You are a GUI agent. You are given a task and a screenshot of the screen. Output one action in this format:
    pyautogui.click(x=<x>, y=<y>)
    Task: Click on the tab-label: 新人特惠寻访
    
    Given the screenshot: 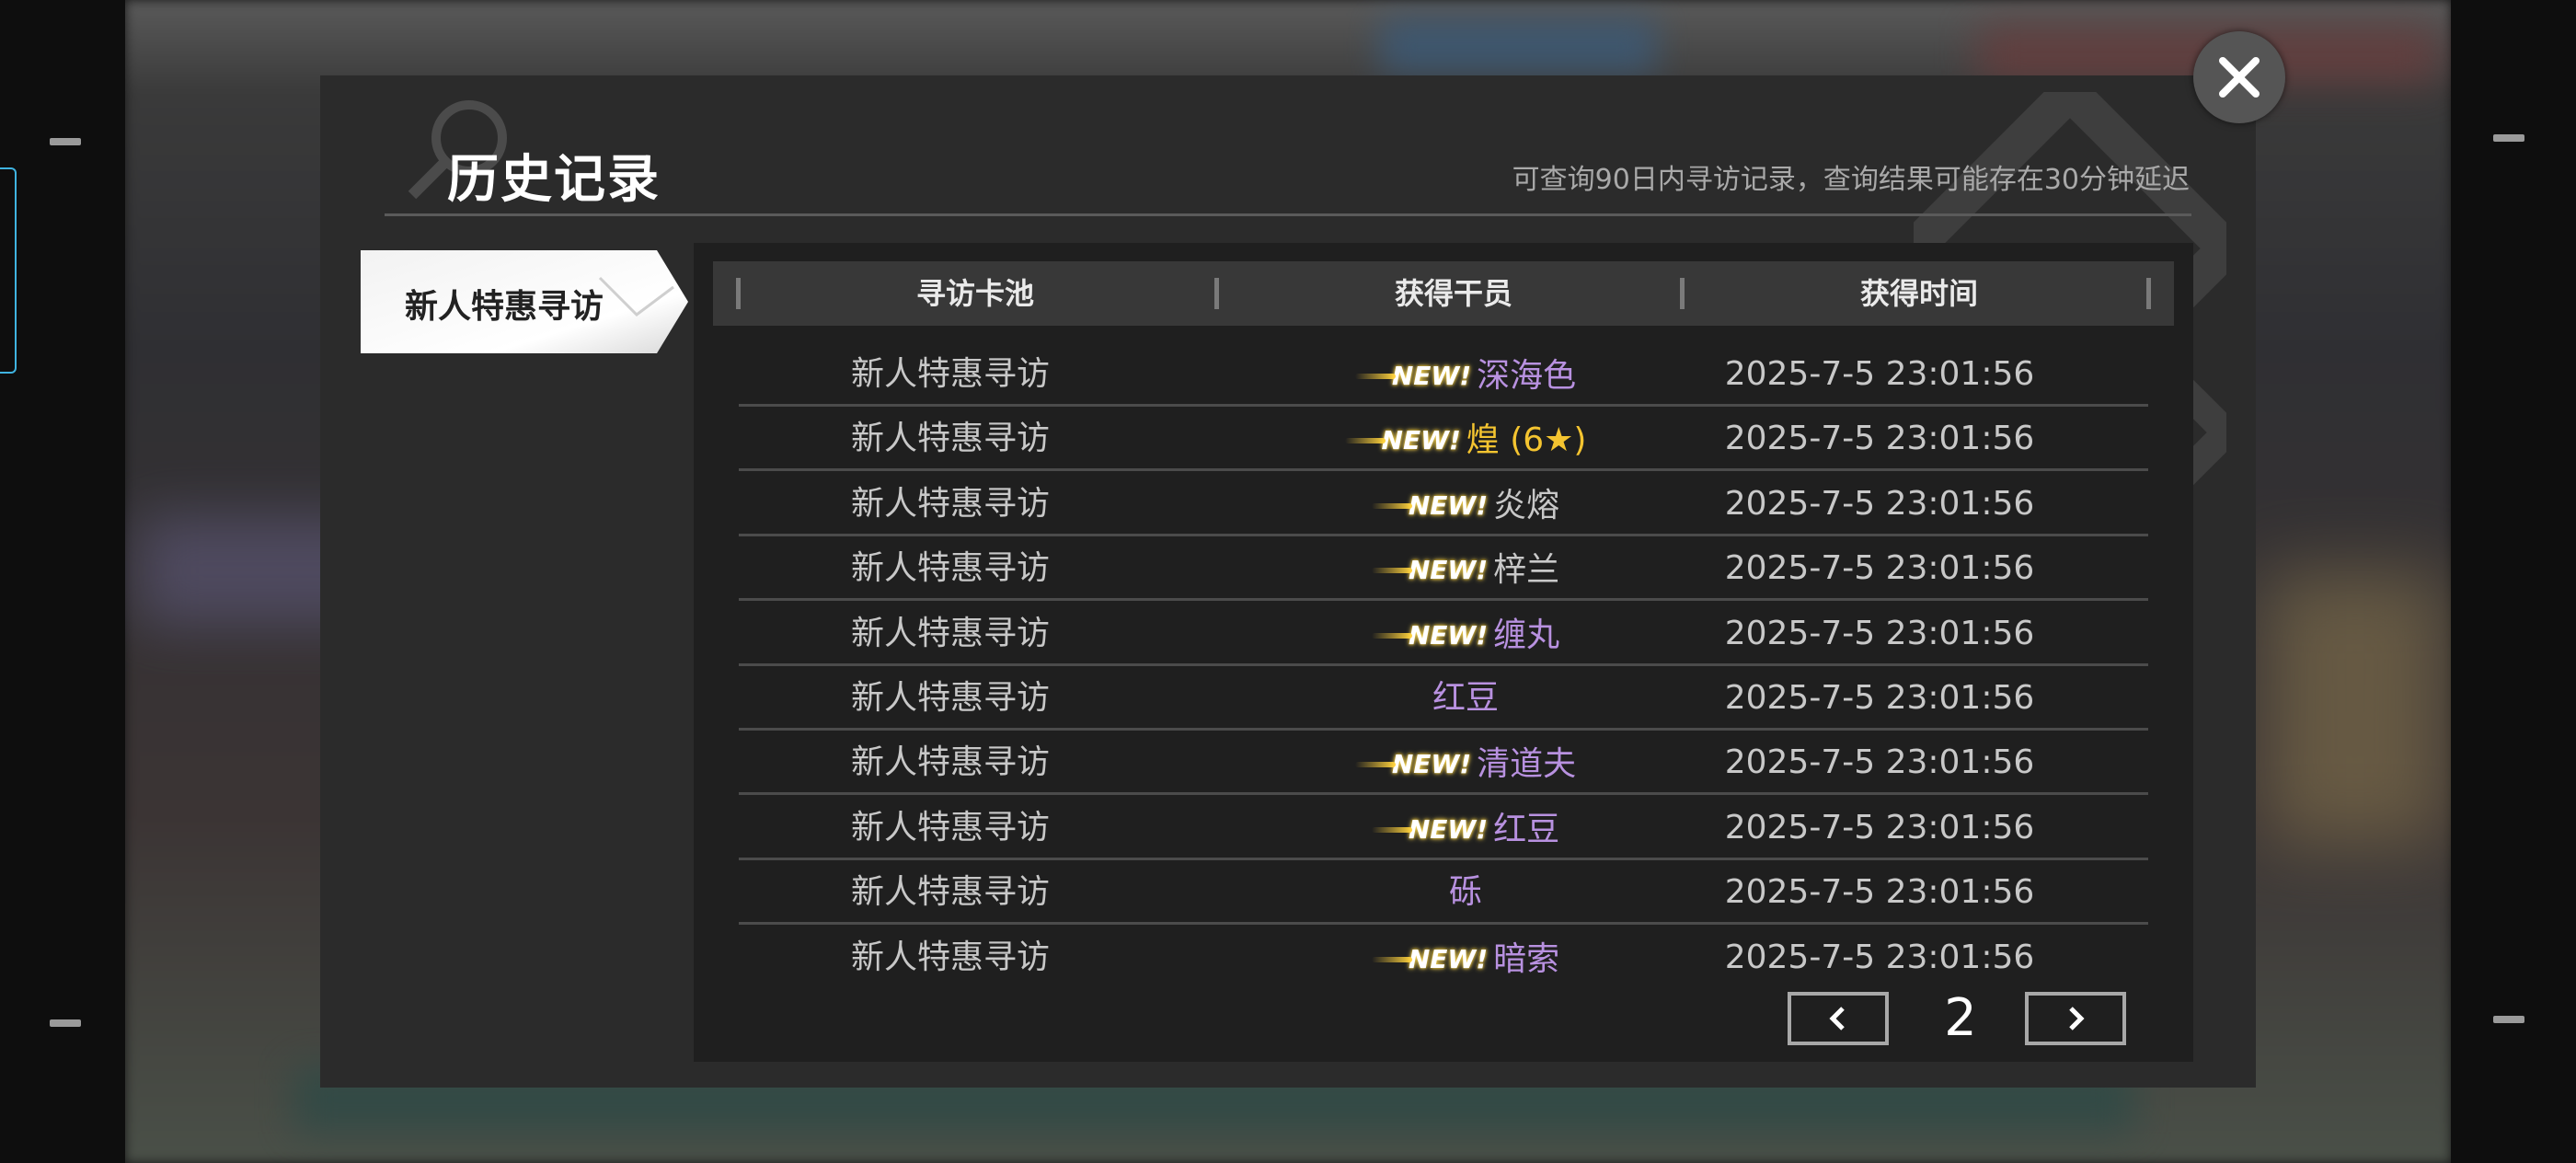 What is the action you would take?
    pyautogui.click(x=504, y=307)
    